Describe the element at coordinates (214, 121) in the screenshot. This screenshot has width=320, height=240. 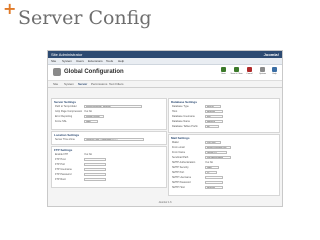
I see `db-name-input: joomla16` at that location.